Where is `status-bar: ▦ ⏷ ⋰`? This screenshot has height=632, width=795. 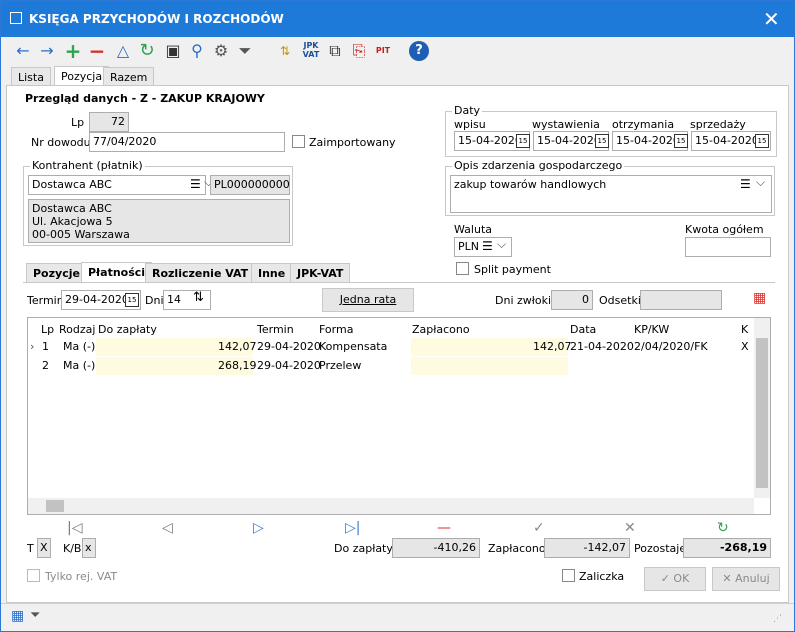
status-bar: ▦ ⏷ ⋰ is located at coordinates (397, 617).